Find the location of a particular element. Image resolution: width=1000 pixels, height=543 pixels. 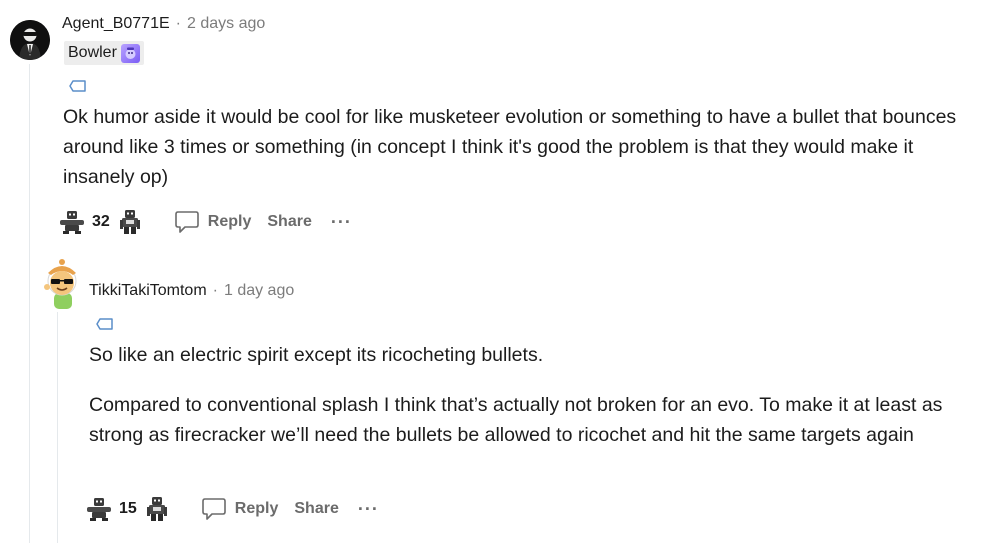

comment-actions: 32 Reply Share ··· is located at coordinates (204, 222).